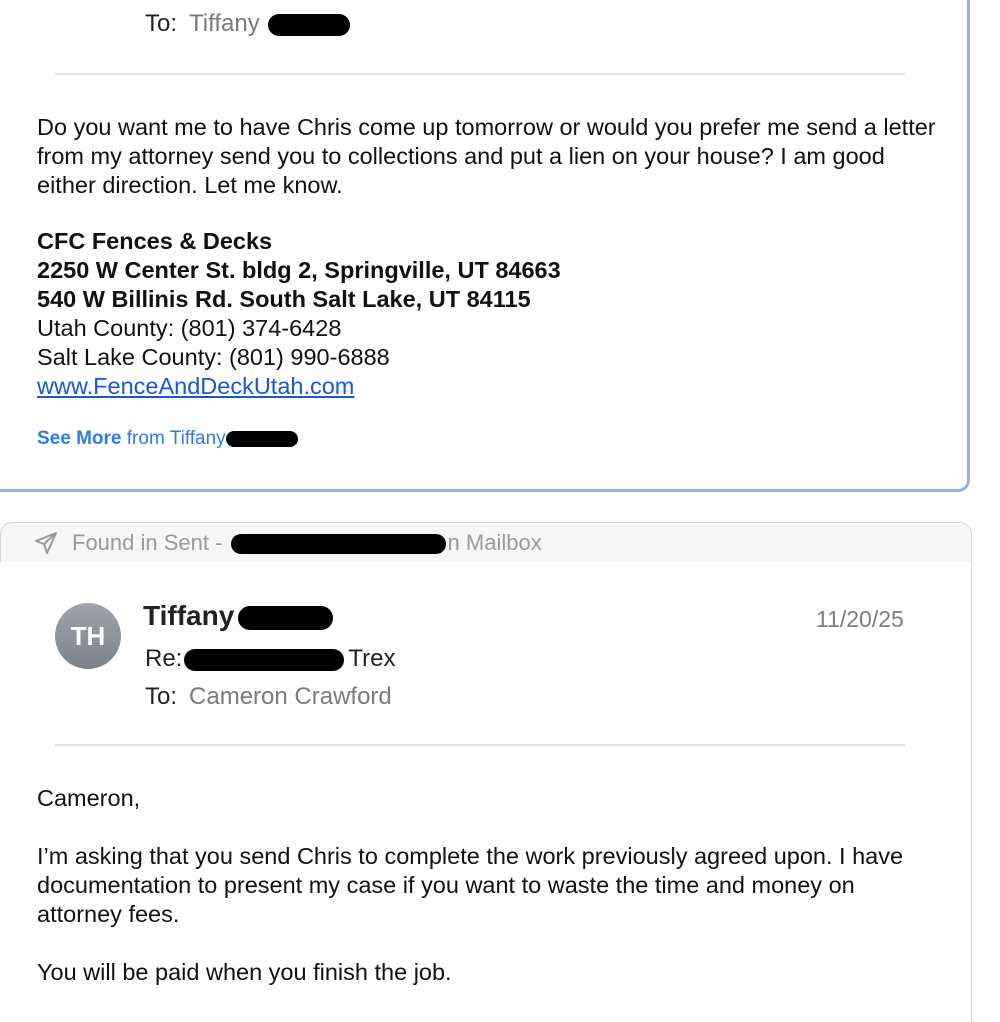 This screenshot has height=1022, width=1000. I want to click on recipient-row: To: Cameron Crawford, so click(268, 697).